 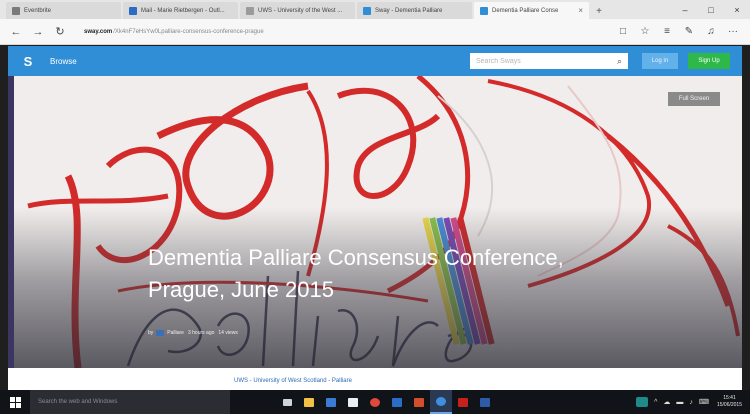 I want to click on tray-chevron-icon: ^, so click(x=655, y=402).